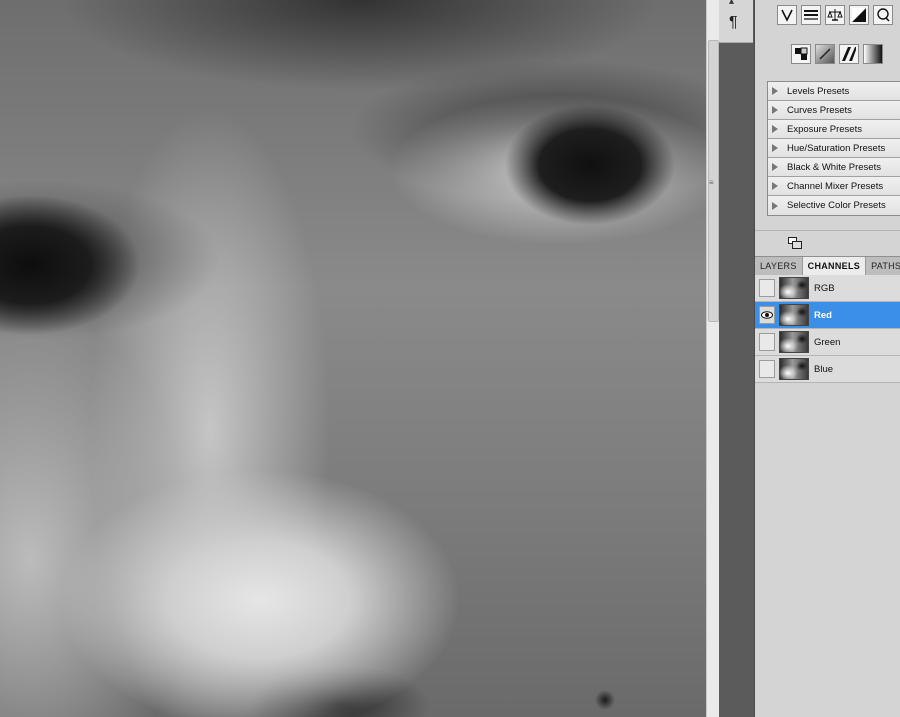 The image size is (900, 717). Describe the element at coordinates (712, 358) in the screenshot. I see `canvas-vertical-scrollbar: ≡` at that location.